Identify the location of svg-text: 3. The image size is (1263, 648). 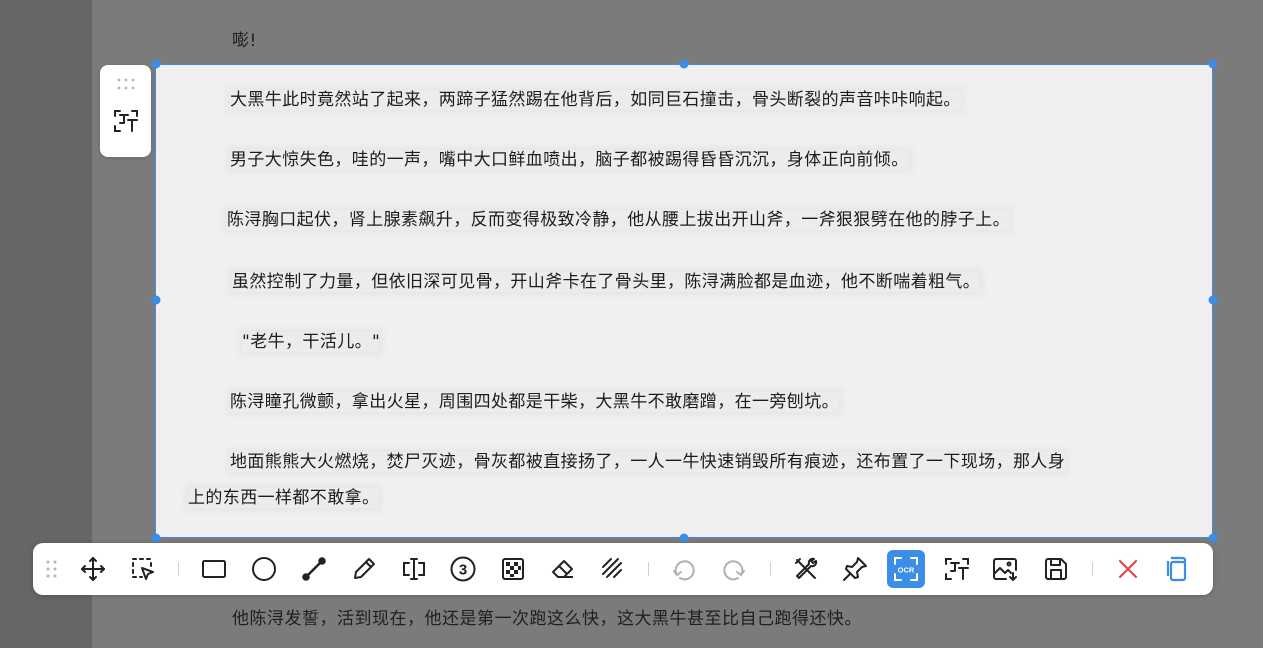
(463, 570).